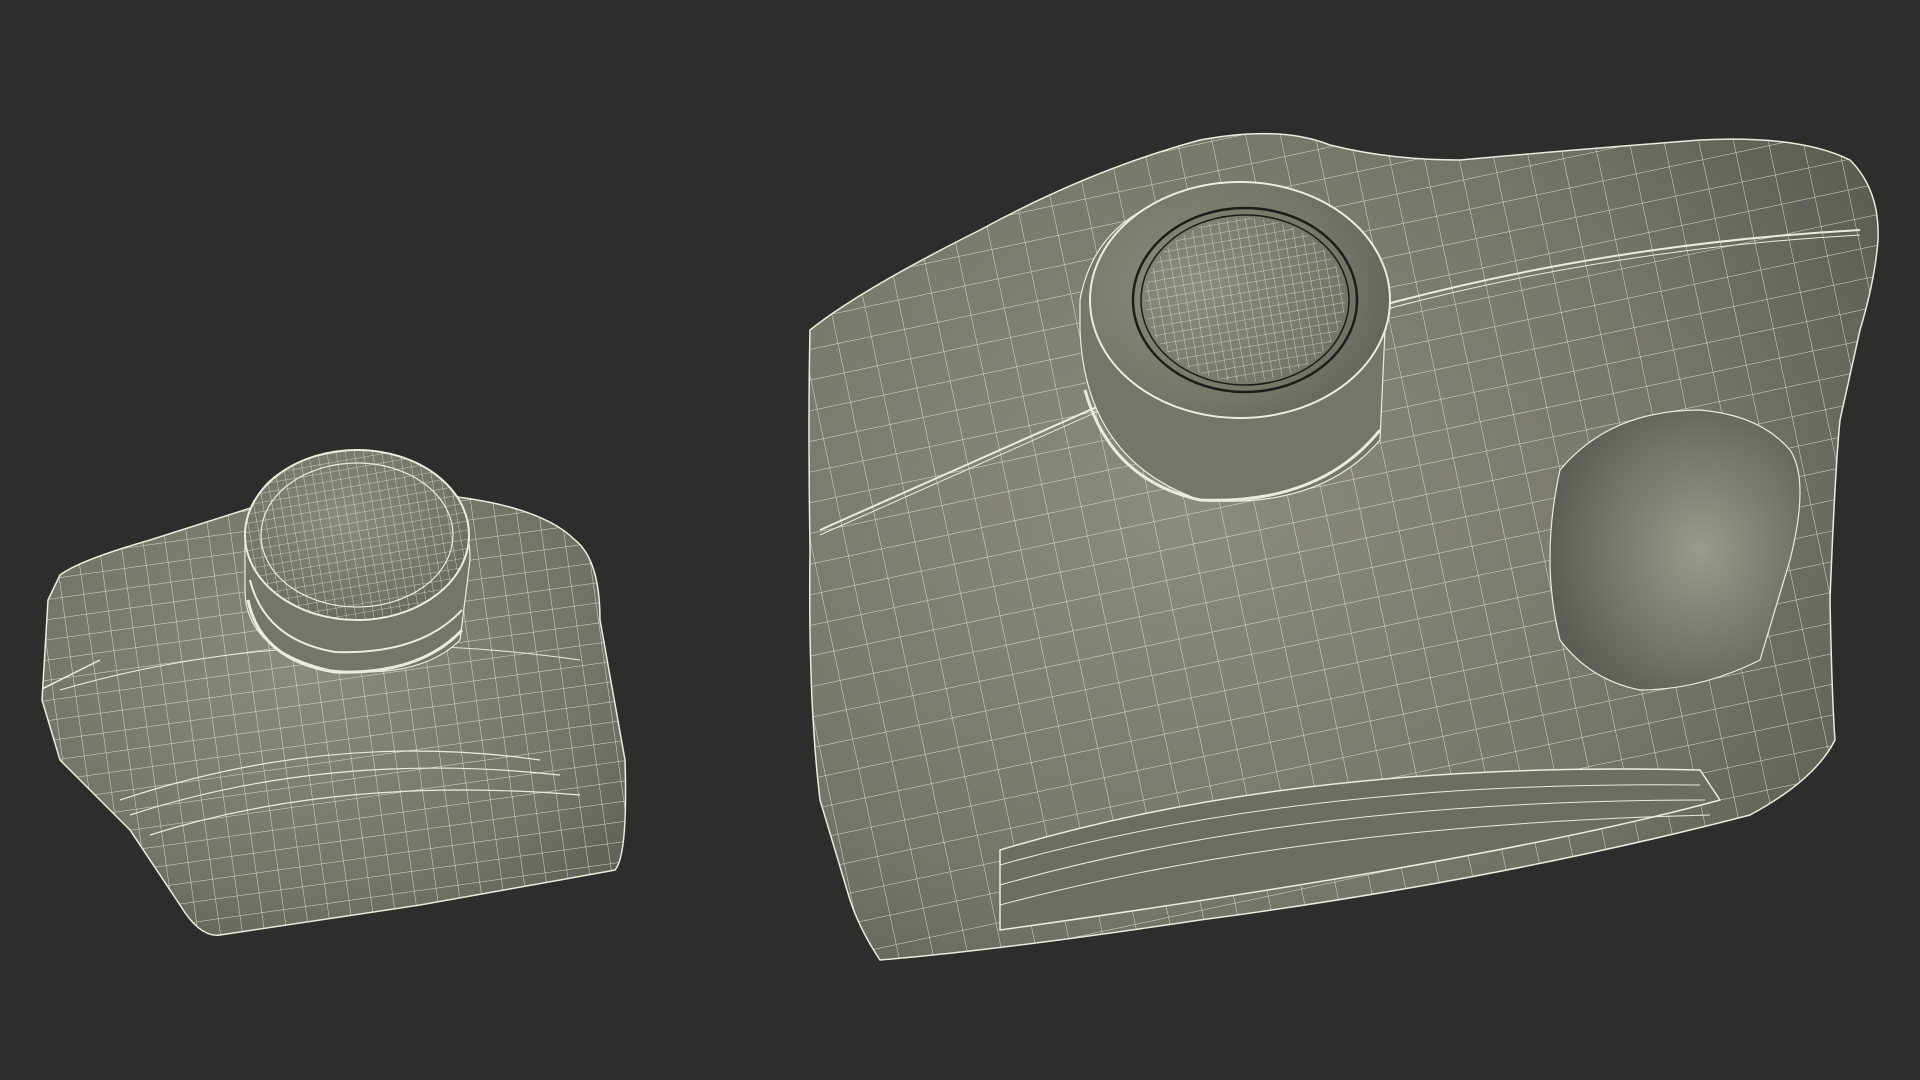 The height and width of the screenshot is (1080, 1920). What do you see at coordinates (334, 692) in the screenshot?
I see `small-jerry-can-wireframe` at bounding box center [334, 692].